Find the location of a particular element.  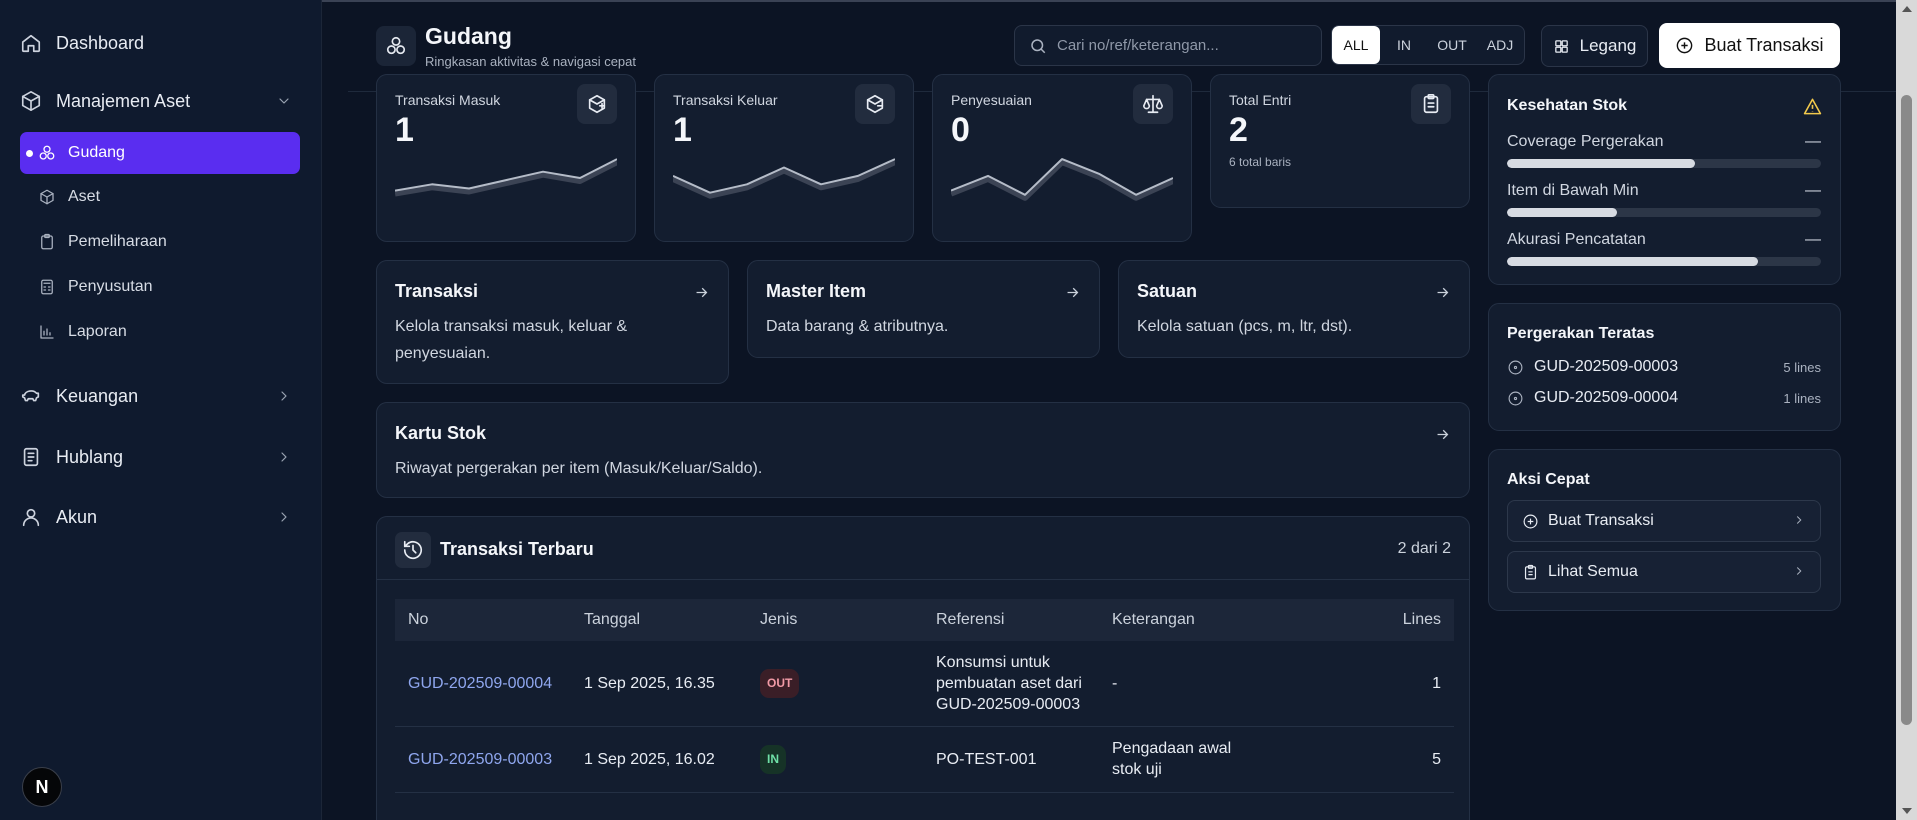

health-label: Coverage Pergerakan is located at coordinates (1585, 141).